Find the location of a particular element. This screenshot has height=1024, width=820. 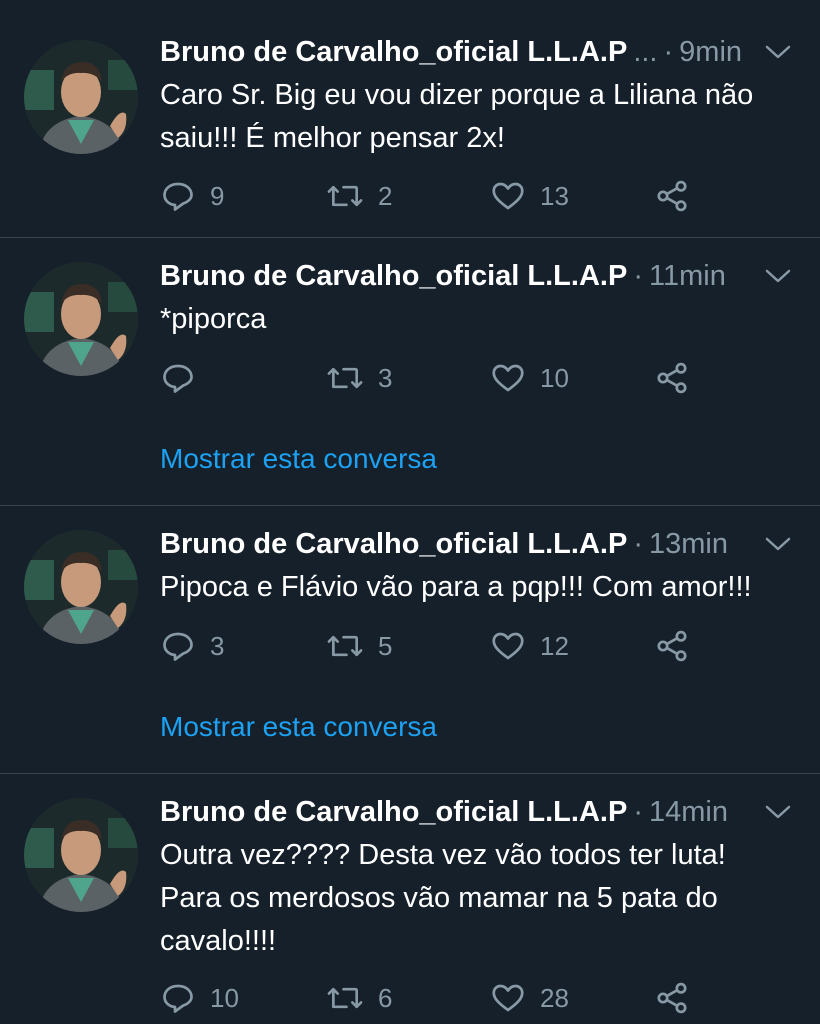

retweet-count: 5 is located at coordinates (385, 645).